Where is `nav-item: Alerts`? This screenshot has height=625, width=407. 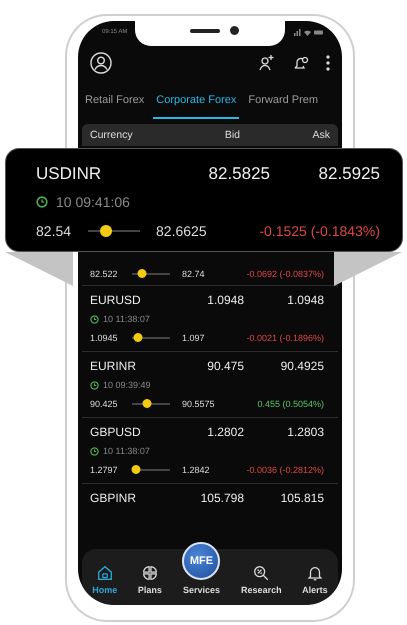 nav-item: Alerts is located at coordinates (315, 579).